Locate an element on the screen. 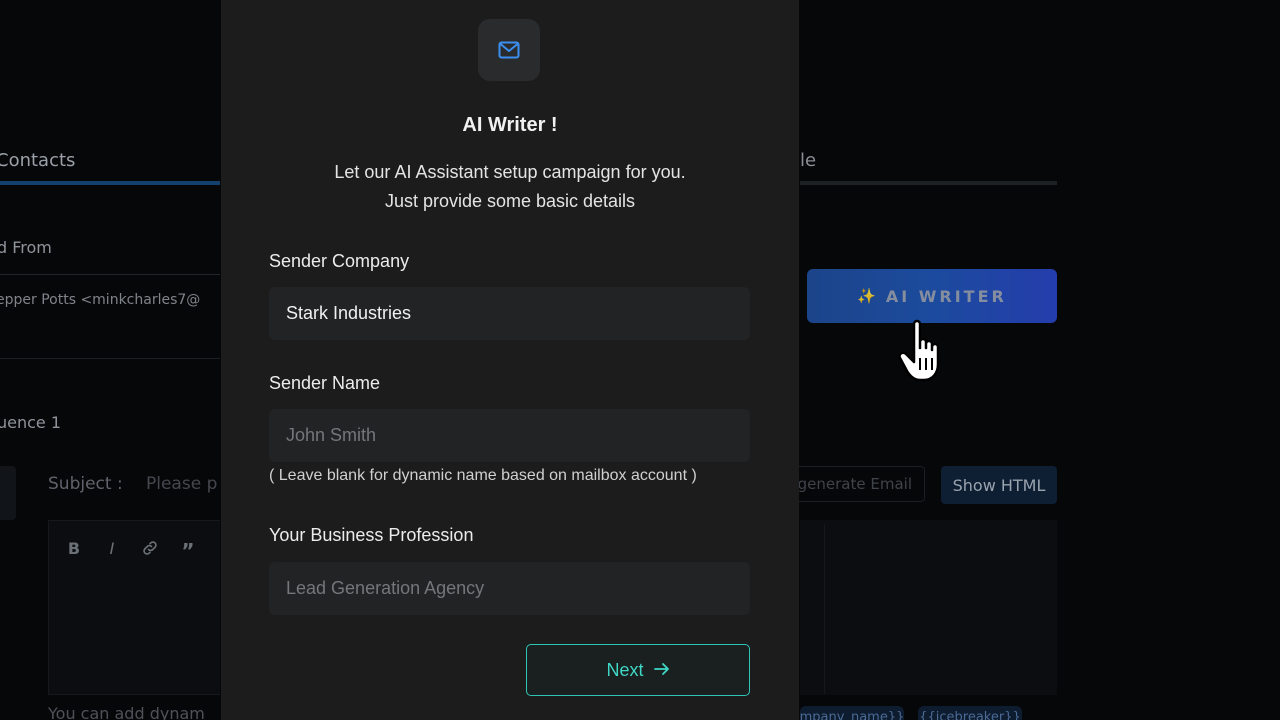  link-icon is located at coordinates (150, 551).